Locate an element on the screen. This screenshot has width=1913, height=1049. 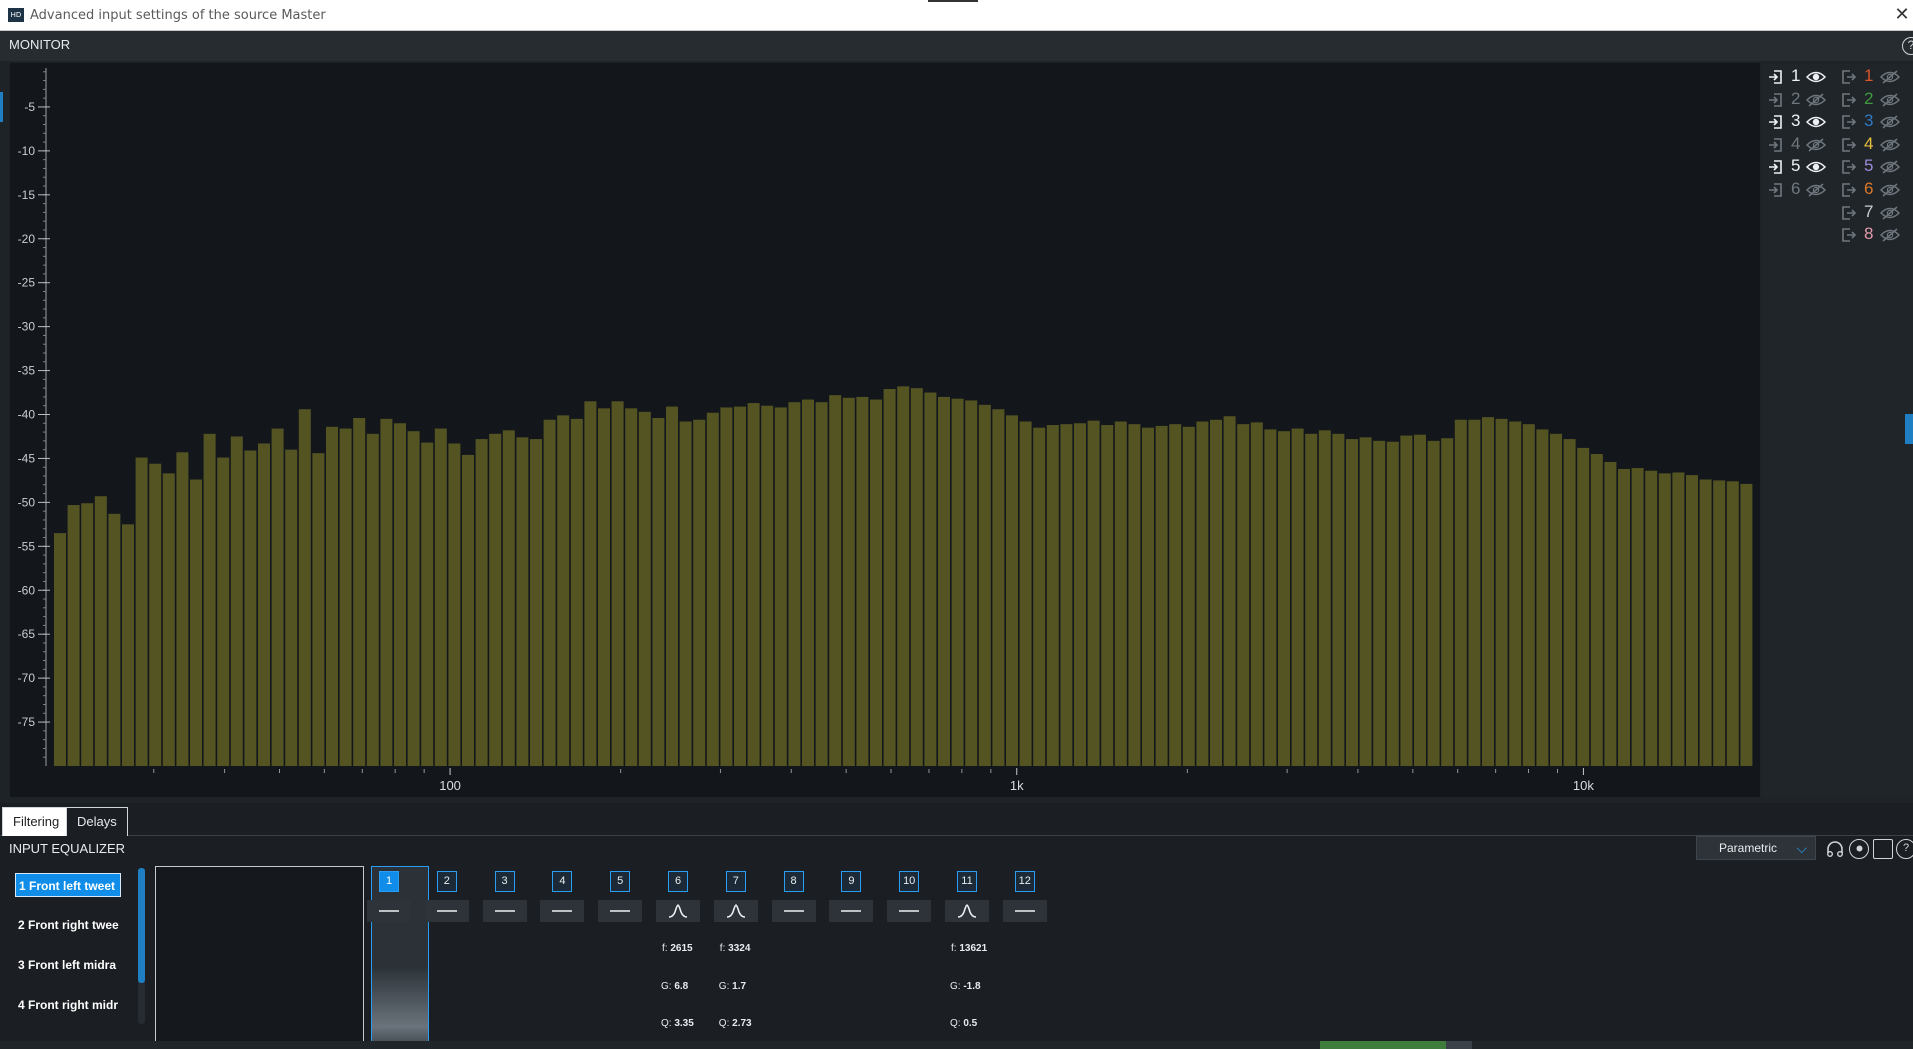
tab-delays: Delays is located at coordinates (97, 821).